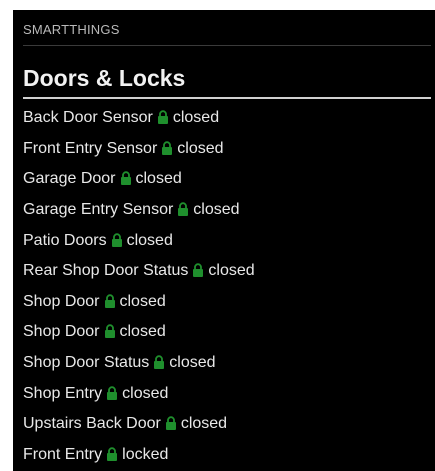  I want to click on device-row: Shop Door Status closed, so click(227, 363).